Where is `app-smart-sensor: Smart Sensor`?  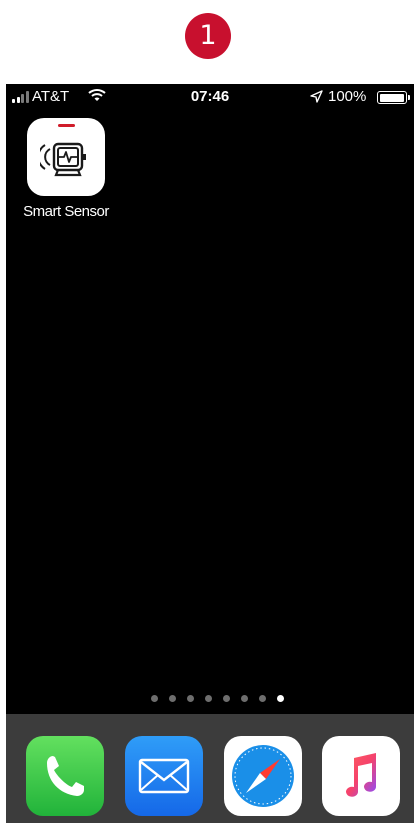
app-smart-sensor: Smart Sensor is located at coordinates (66, 169).